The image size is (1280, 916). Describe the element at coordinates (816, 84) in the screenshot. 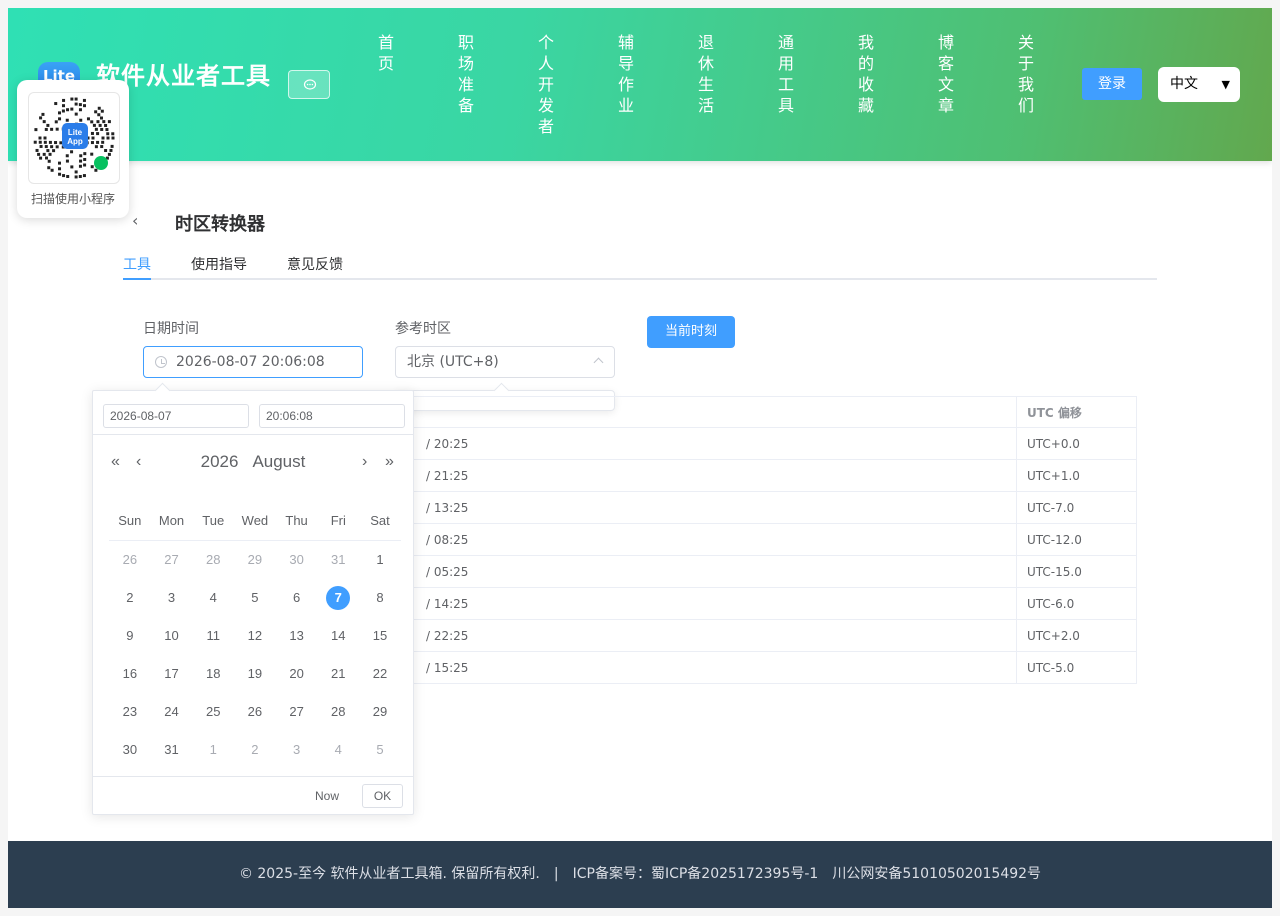

I see `nav-item: 通用工具` at that location.